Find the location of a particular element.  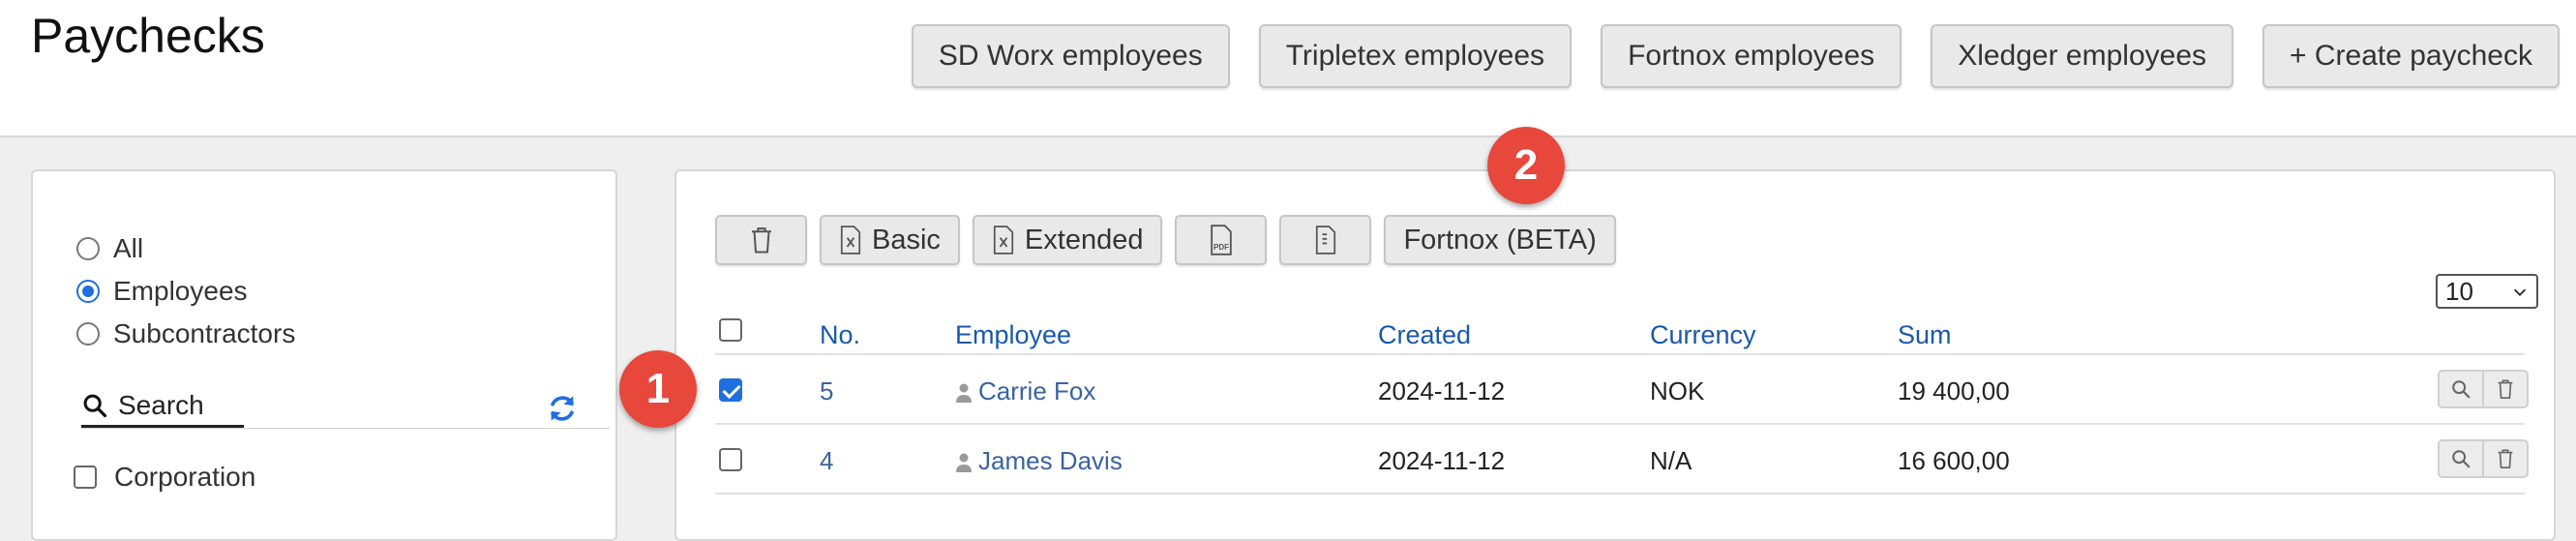

search-label: Search is located at coordinates (161, 405).